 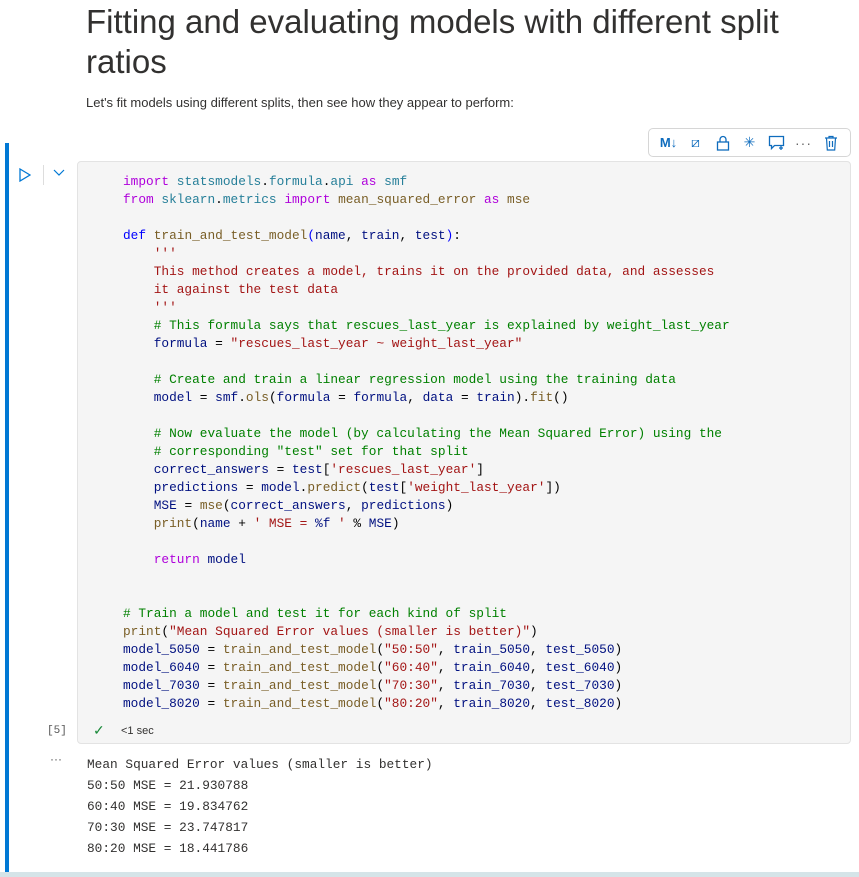 I want to click on delete-cell-button, so click(x=831, y=143).